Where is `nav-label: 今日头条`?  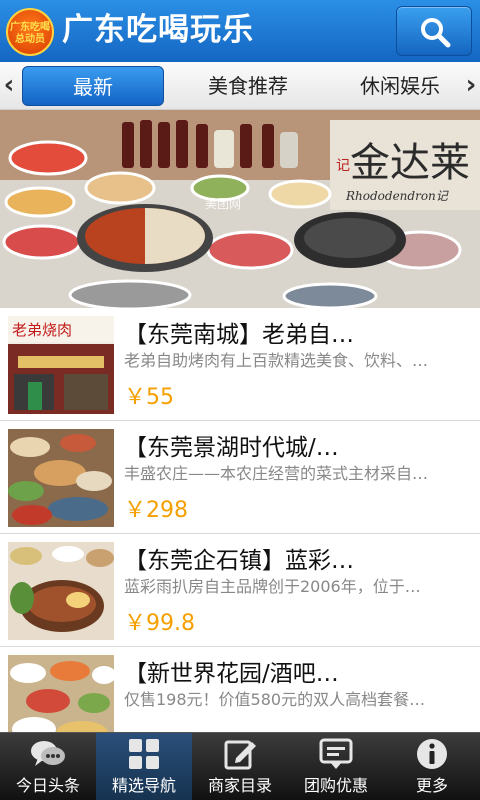
nav-label: 今日头条 is located at coordinates (47, 785).